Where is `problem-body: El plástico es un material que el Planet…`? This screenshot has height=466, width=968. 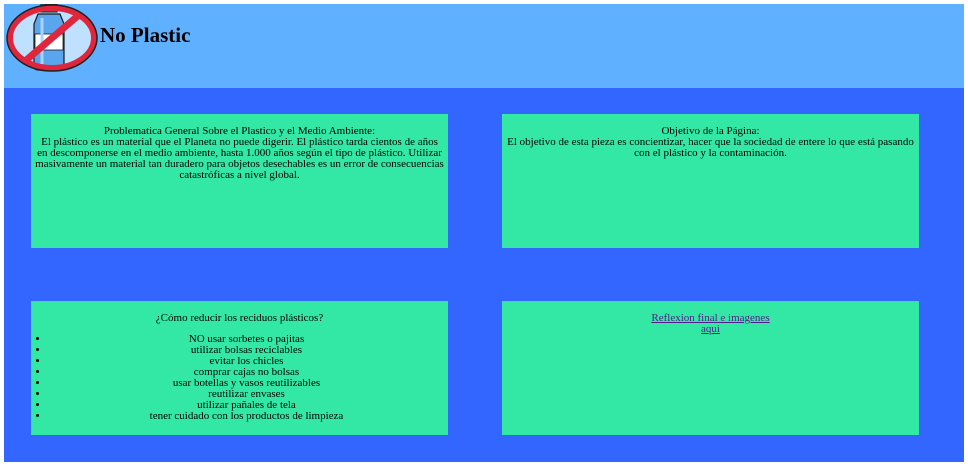
problem-body: El plástico es un material que el Planet… is located at coordinates (239, 158).